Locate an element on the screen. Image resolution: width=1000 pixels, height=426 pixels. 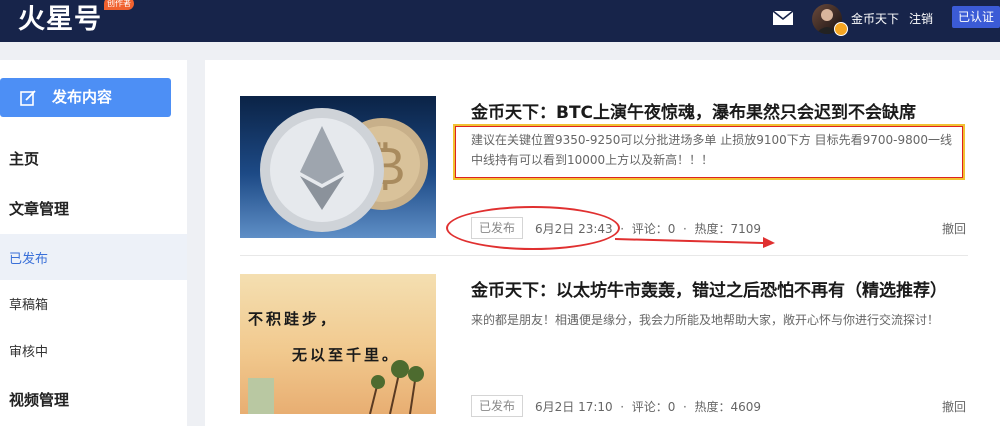
verified-dot-icon is located at coordinates (841, 29).